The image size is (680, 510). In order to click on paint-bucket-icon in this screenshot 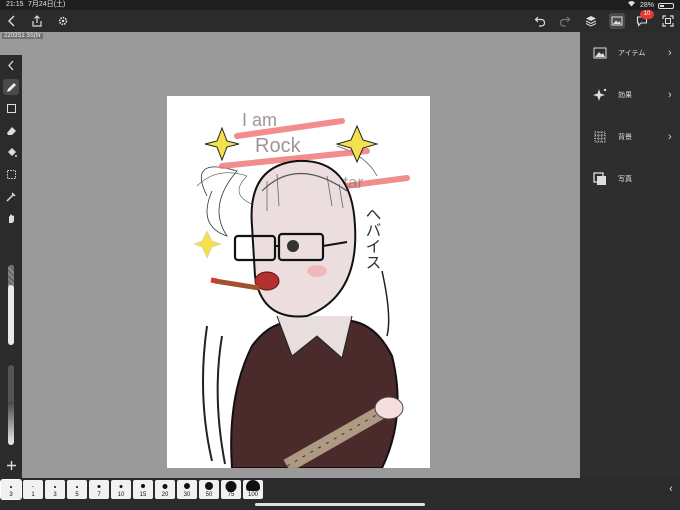, I will do `click(12, 152)`.